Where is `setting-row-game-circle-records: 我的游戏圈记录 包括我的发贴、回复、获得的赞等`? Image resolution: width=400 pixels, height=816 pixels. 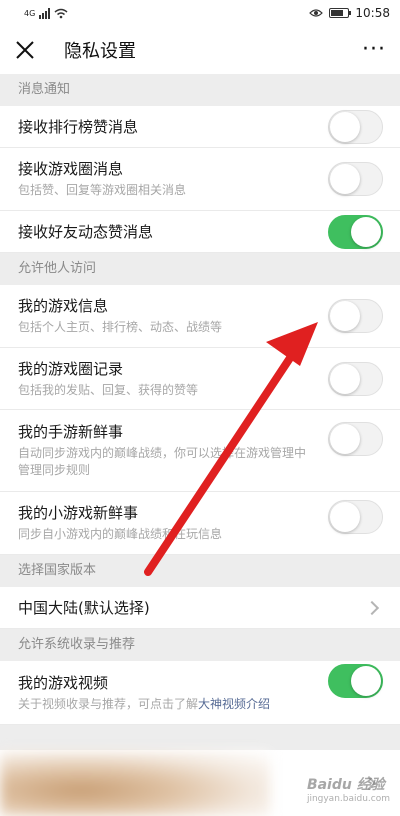 setting-row-game-circle-records: 我的游戏圈记录 包括我的发贴、回复、获得的赞等 is located at coordinates (200, 379).